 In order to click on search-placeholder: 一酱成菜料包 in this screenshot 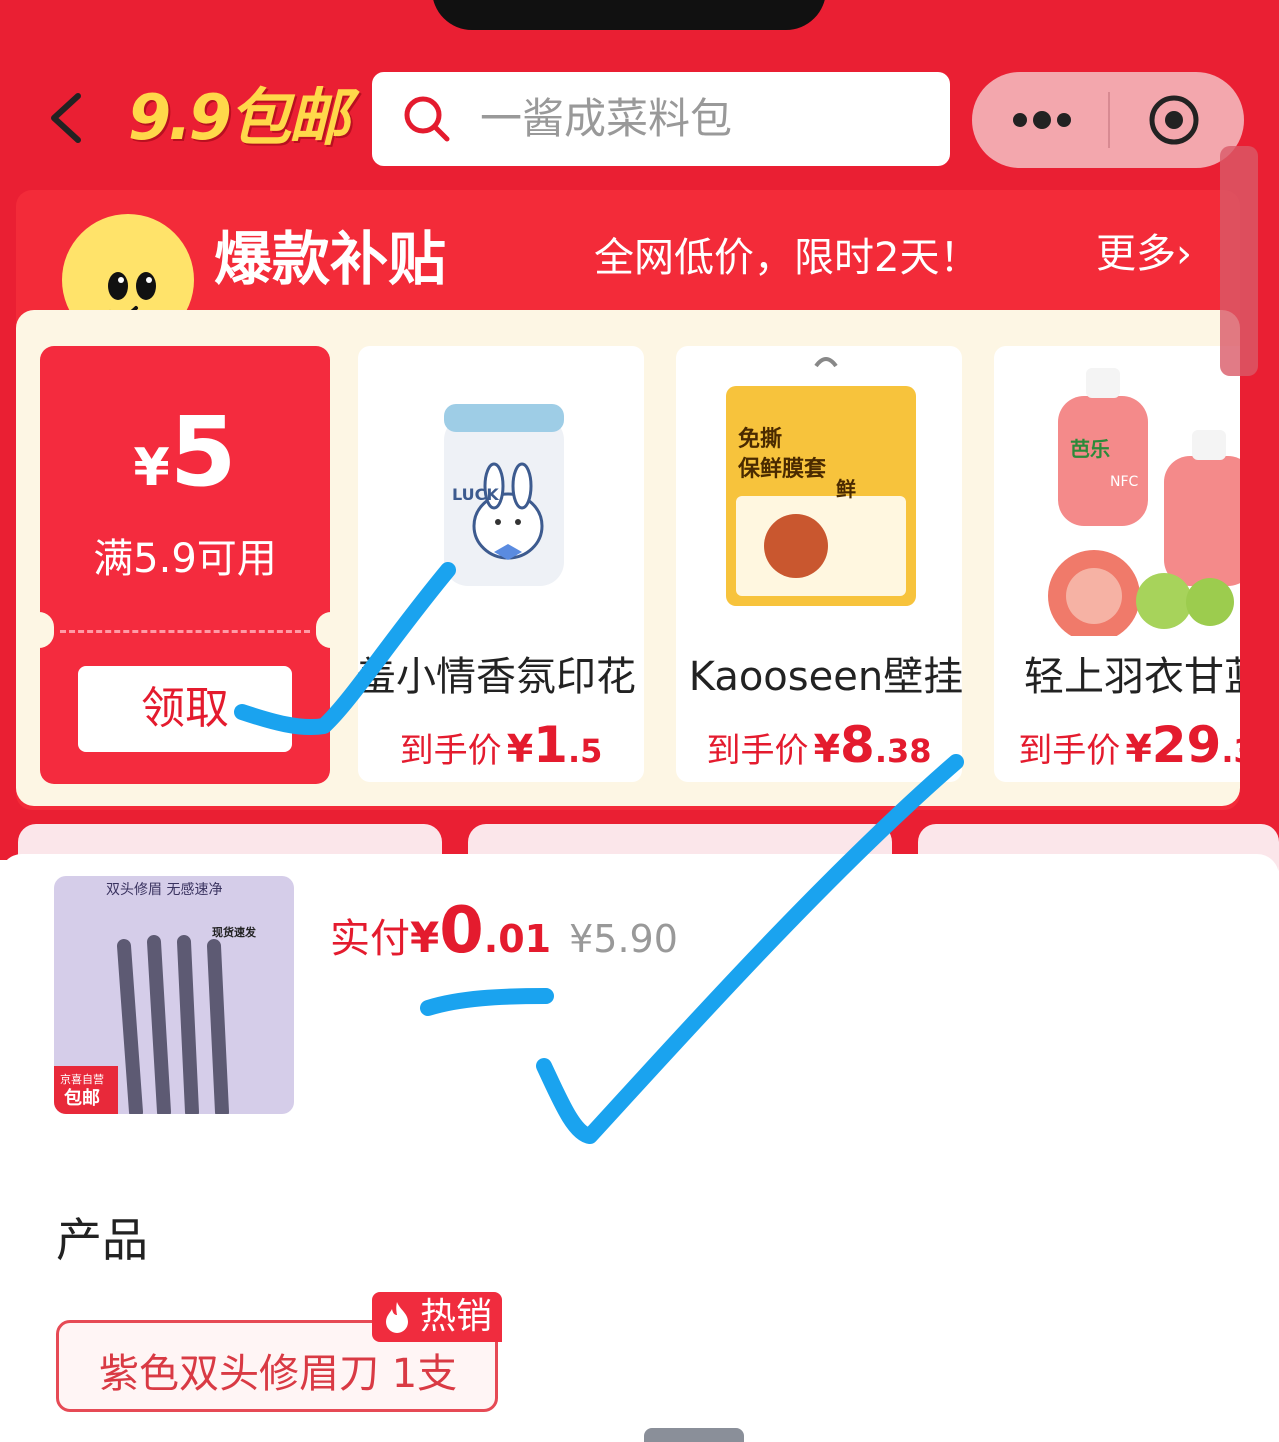, I will do `click(606, 118)`.